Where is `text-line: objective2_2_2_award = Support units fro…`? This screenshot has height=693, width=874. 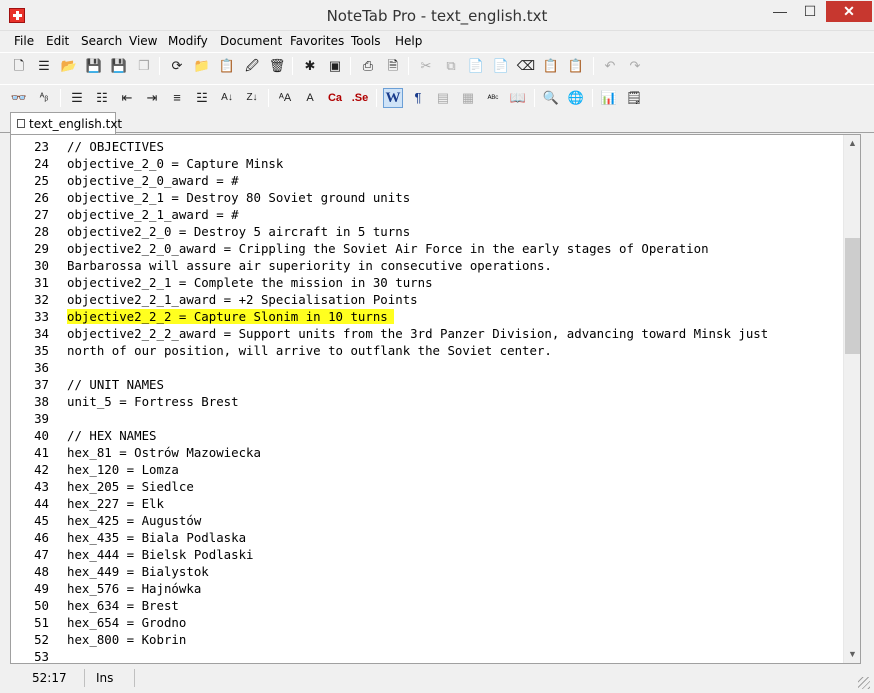 text-line: objective2_2_2_award = Support units fro… is located at coordinates (417, 333).